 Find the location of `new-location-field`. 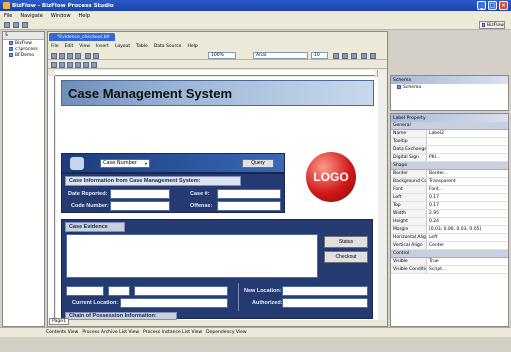

new-location-field is located at coordinates (325, 291).